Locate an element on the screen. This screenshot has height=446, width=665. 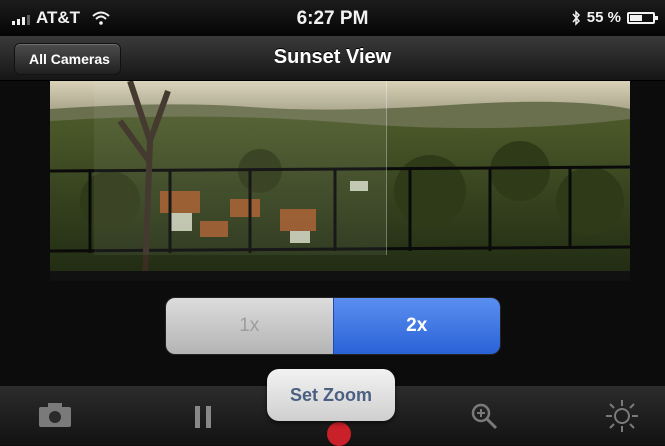
set-zoom-button: Set Zoom is located at coordinates (331, 395).